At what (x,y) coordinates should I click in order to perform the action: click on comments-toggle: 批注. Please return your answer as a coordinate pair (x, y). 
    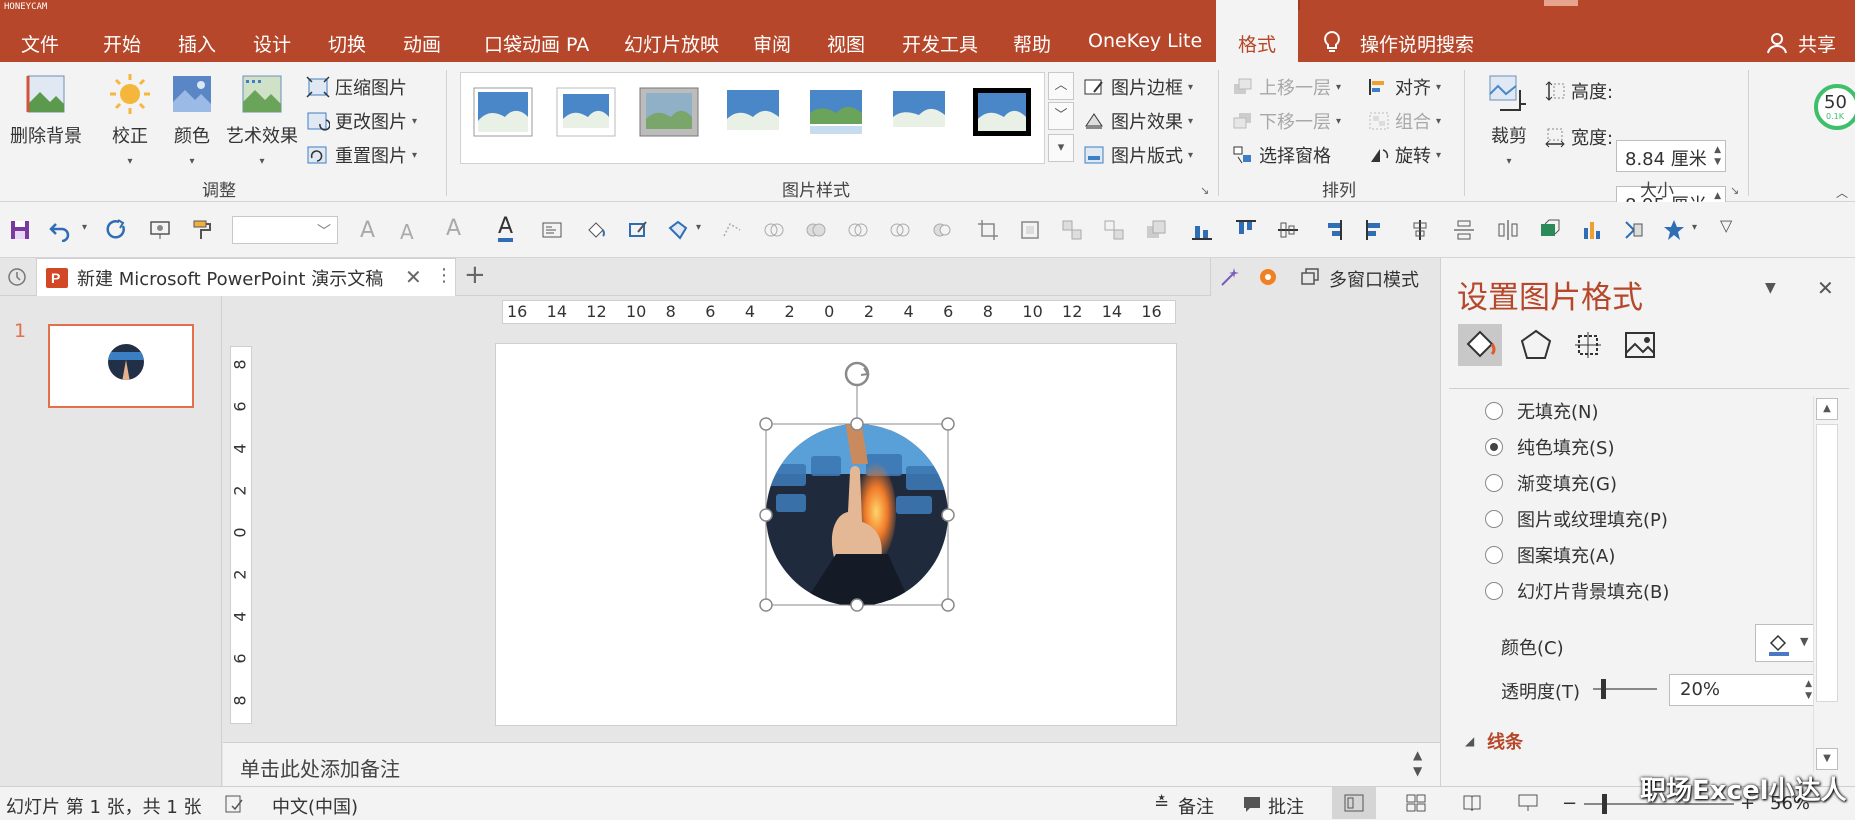
    Looking at the image, I should click on (1286, 806).